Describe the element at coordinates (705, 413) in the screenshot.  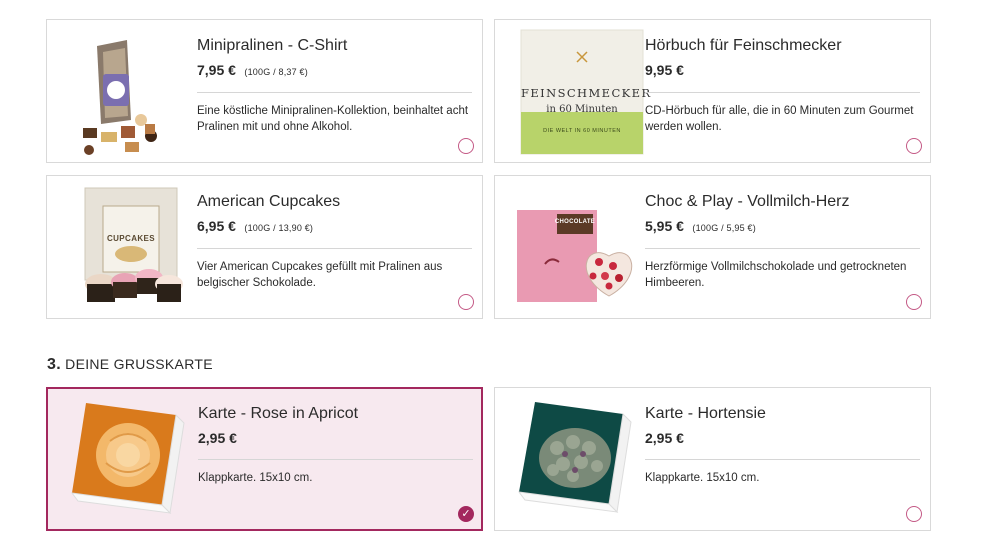
I see `card-title: Karte - Hortensie` at that location.